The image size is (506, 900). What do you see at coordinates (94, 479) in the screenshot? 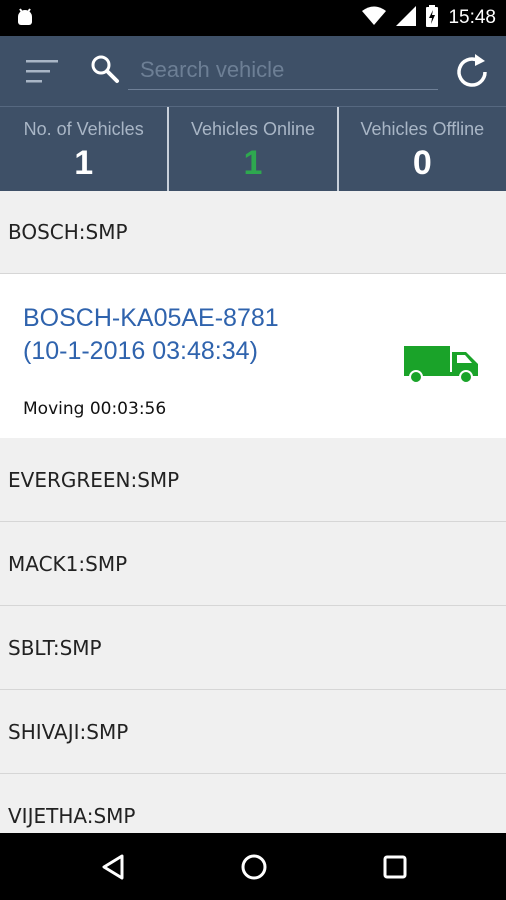
I see `group-label: EVERGREEN:SMP` at bounding box center [94, 479].